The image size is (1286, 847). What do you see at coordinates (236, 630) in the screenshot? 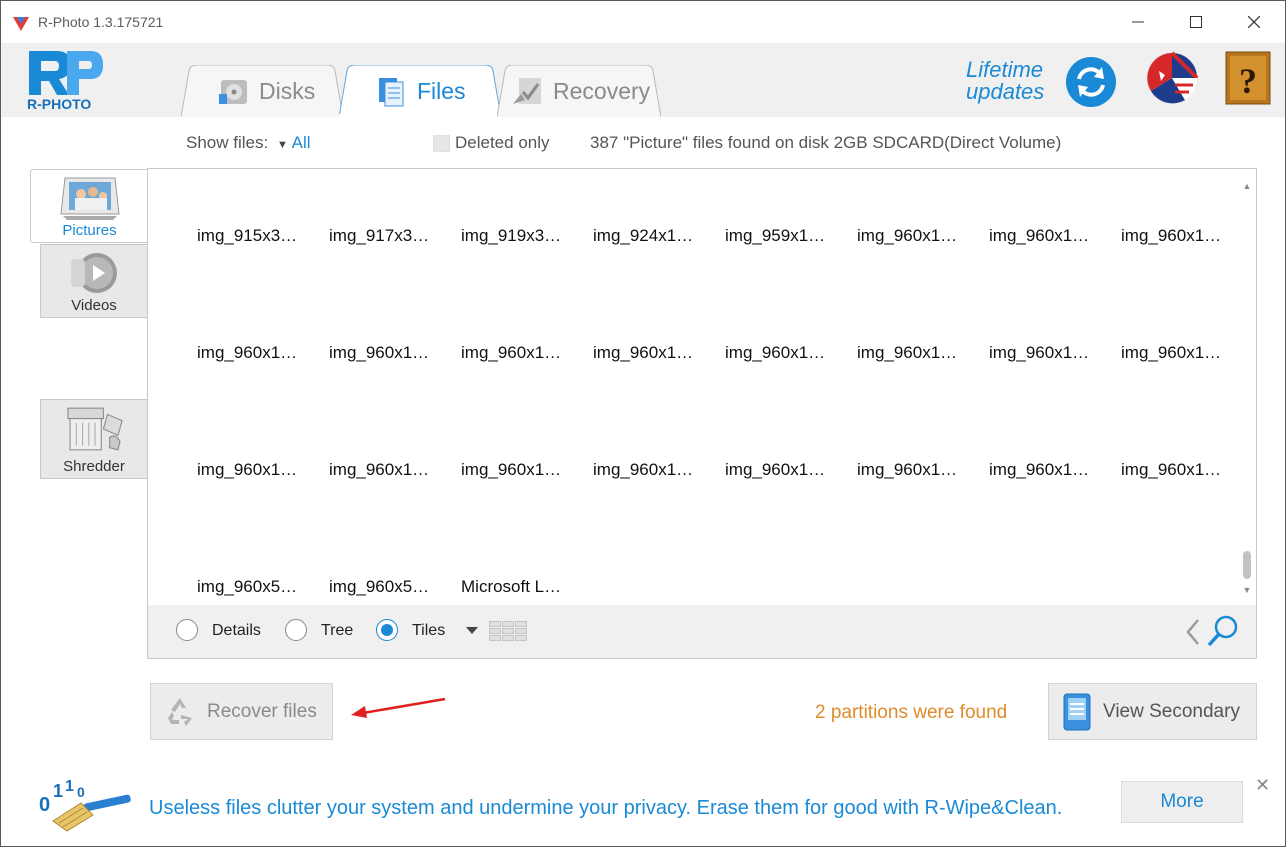
I see `details-label: Details` at bounding box center [236, 630].